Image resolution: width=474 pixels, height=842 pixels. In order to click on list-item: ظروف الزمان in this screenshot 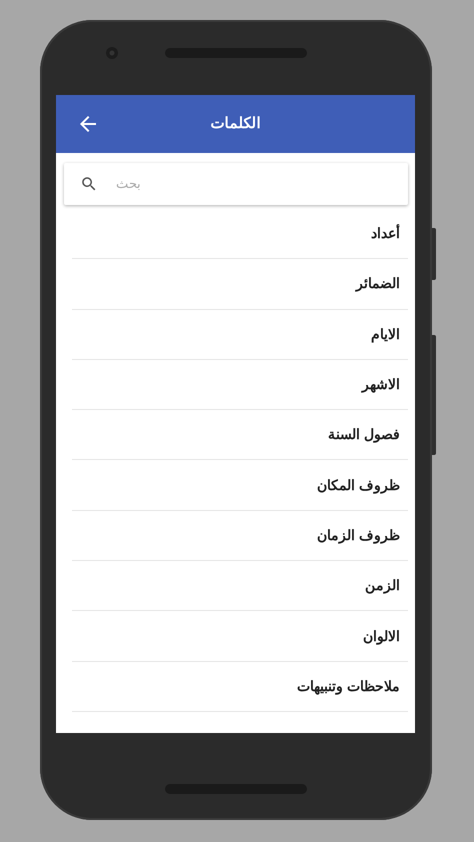, I will do `click(240, 536)`.